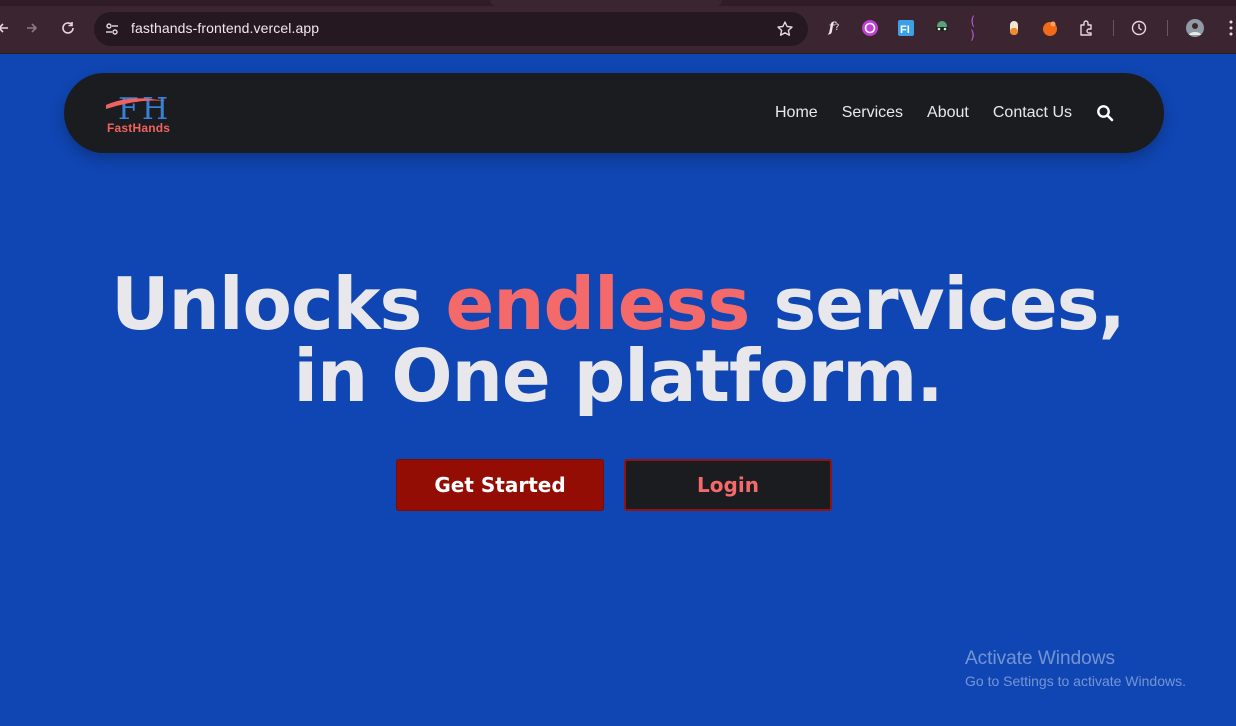  I want to click on active-tab-edge, so click(606, 3).